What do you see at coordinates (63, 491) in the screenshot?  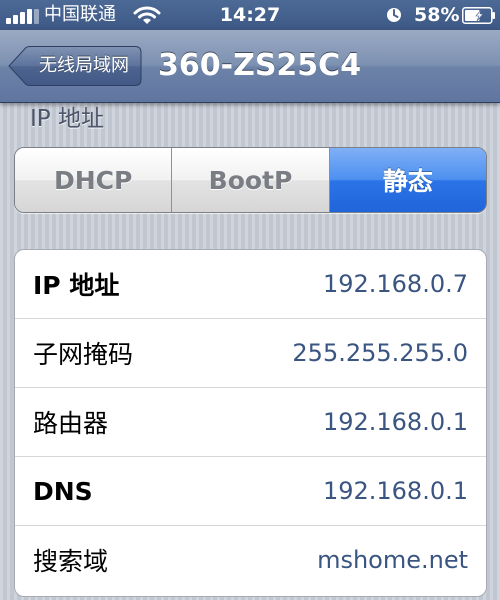 I see `row-label: DNS` at bounding box center [63, 491].